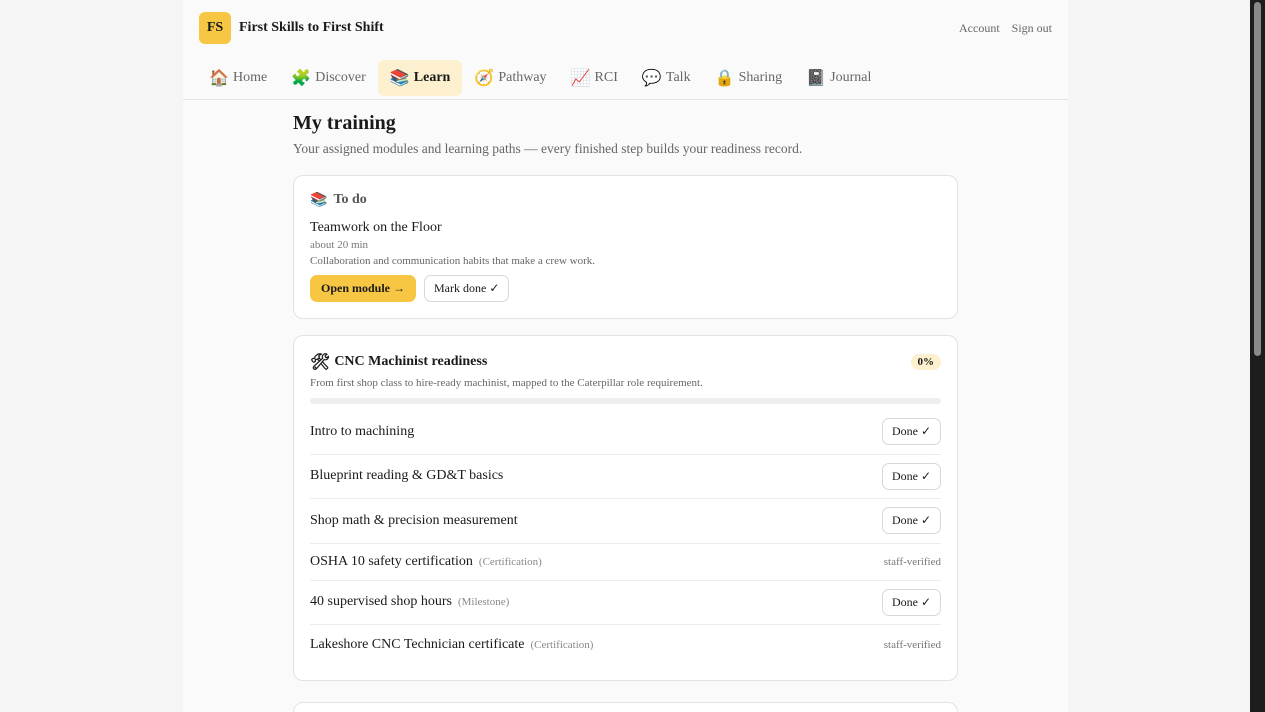 This screenshot has height=712, width=1265. What do you see at coordinates (219, 77) in the screenshot?
I see `house-icon: 🏠` at bounding box center [219, 77].